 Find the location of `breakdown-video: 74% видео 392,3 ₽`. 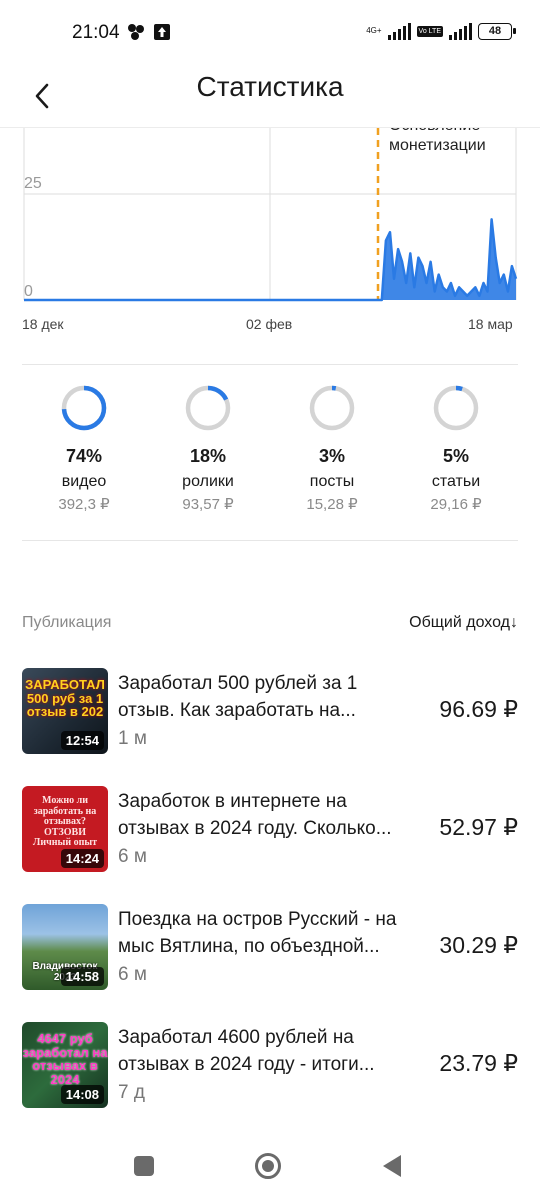

breakdown-video: 74% видео 392,3 ₽ is located at coordinates (84, 454).